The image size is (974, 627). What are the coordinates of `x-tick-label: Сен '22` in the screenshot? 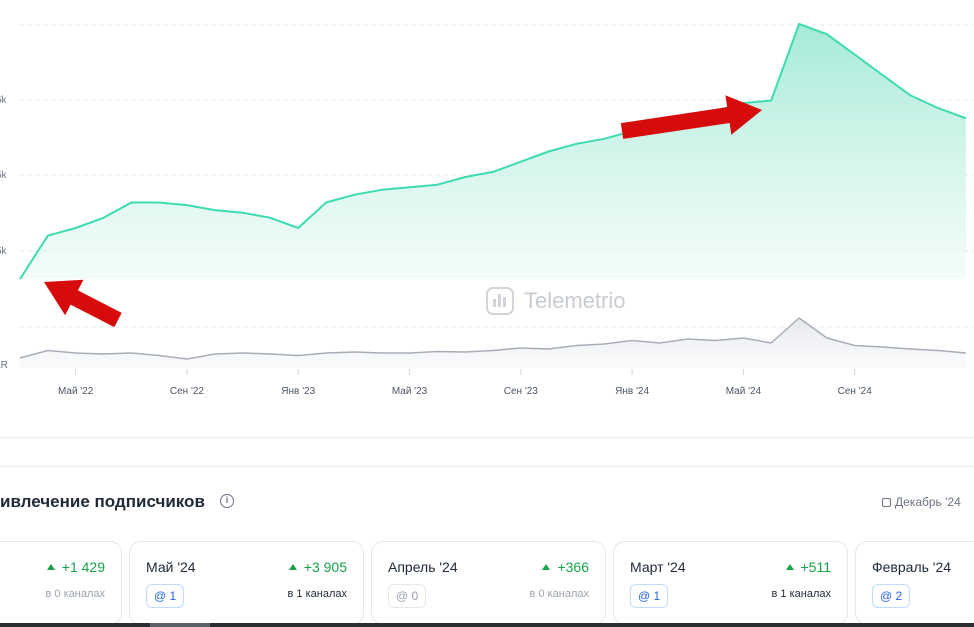 It's located at (187, 391).